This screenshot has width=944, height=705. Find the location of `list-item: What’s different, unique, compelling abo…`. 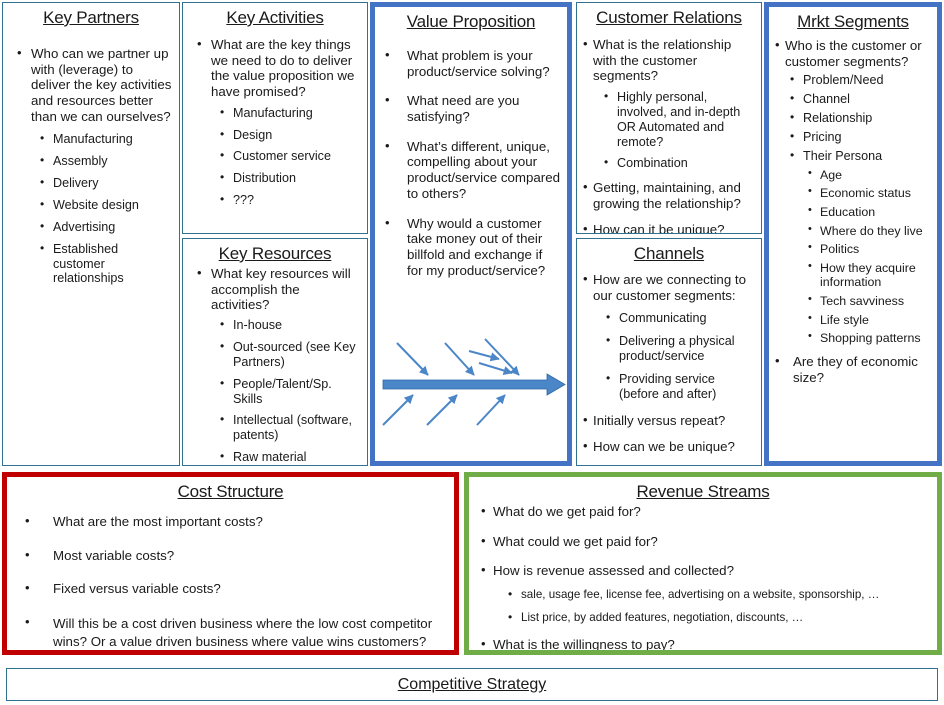

list-item: What’s different, unique, compelling abo… is located at coordinates (472, 170).